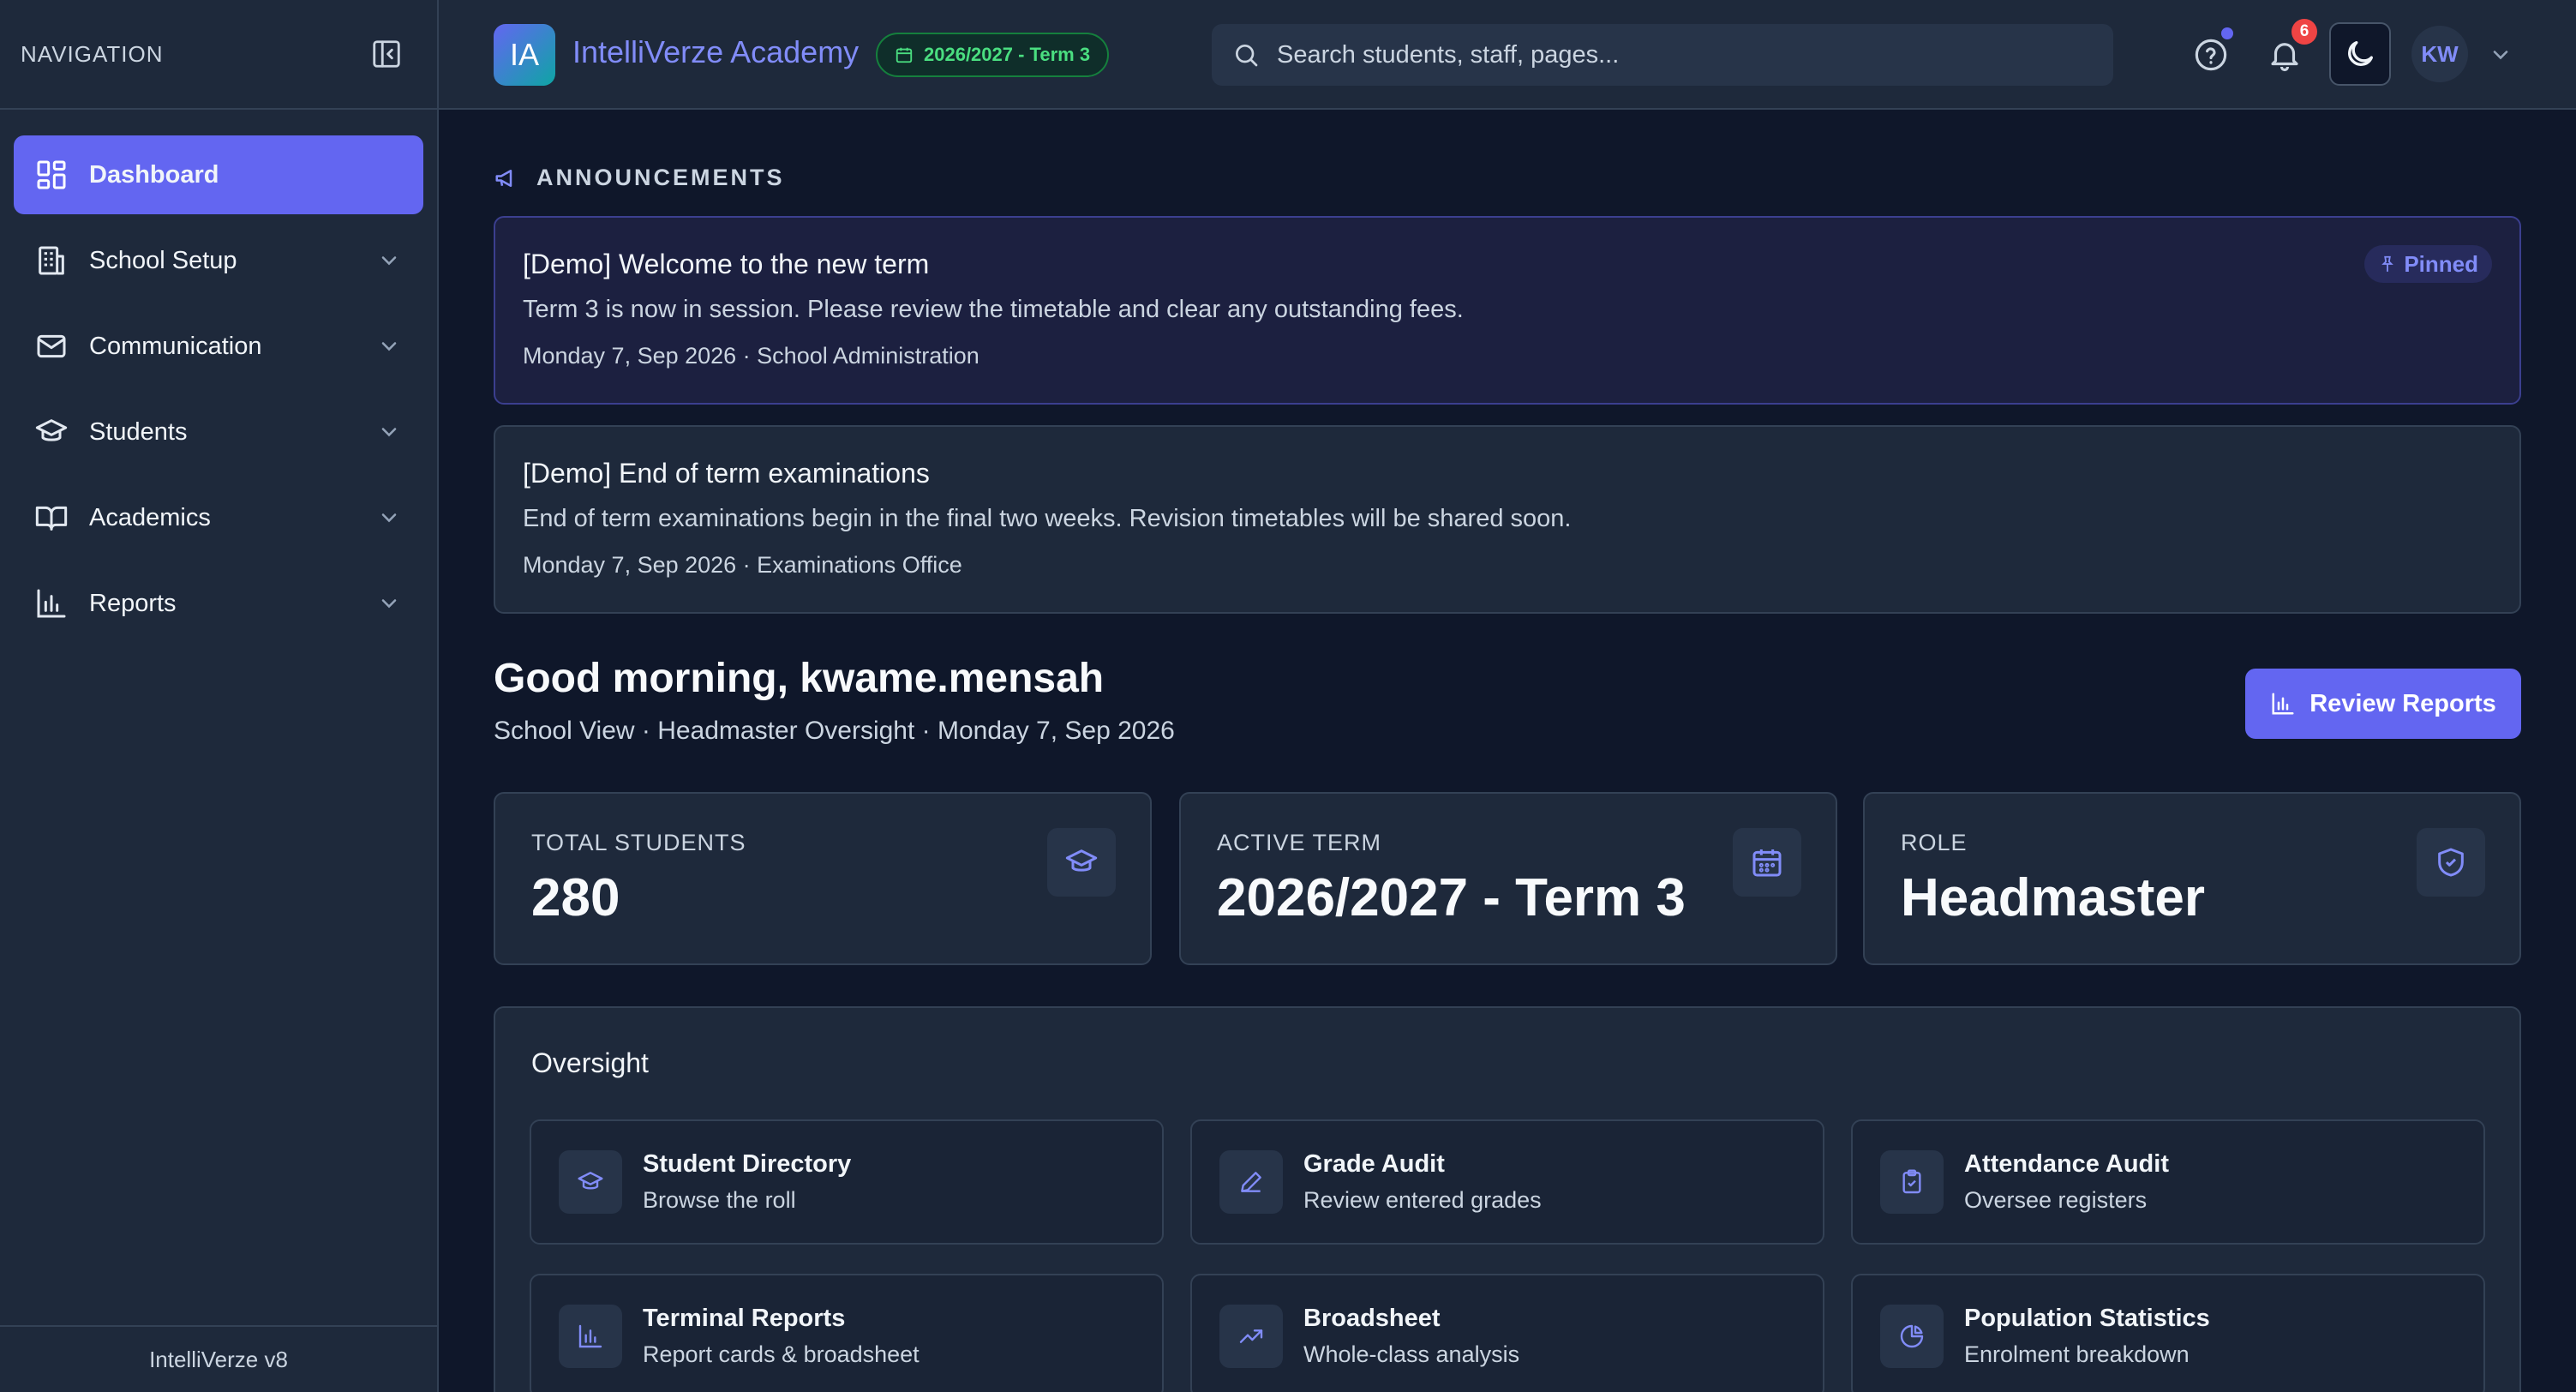 Image resolution: width=2576 pixels, height=1392 pixels. I want to click on term-badge: 2026/2027 - Term 3, so click(993, 55).